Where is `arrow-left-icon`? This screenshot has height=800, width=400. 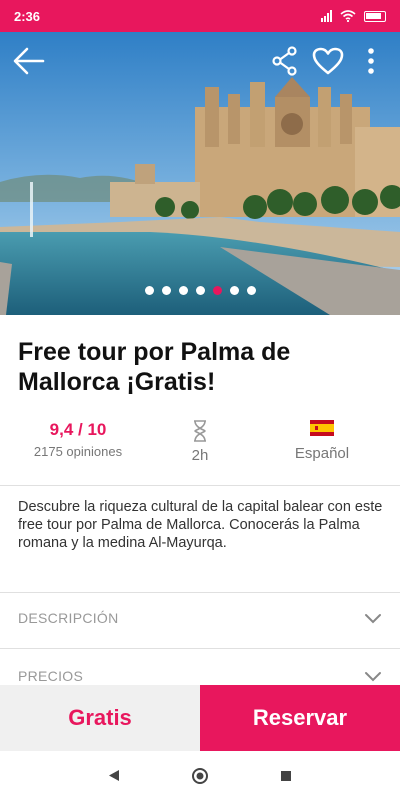 arrow-left-icon is located at coordinates (29, 61).